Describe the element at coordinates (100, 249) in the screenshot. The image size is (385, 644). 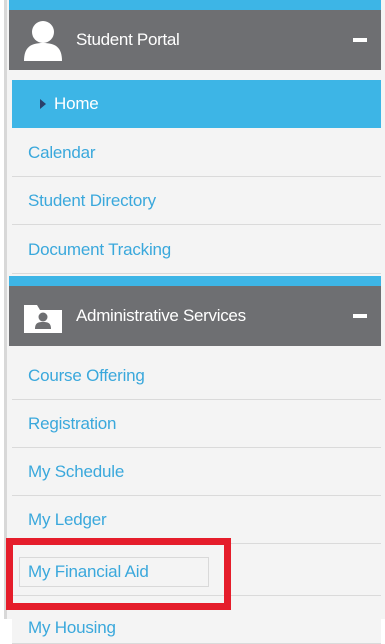
I see `menu-item-label: Document Tracking` at that location.